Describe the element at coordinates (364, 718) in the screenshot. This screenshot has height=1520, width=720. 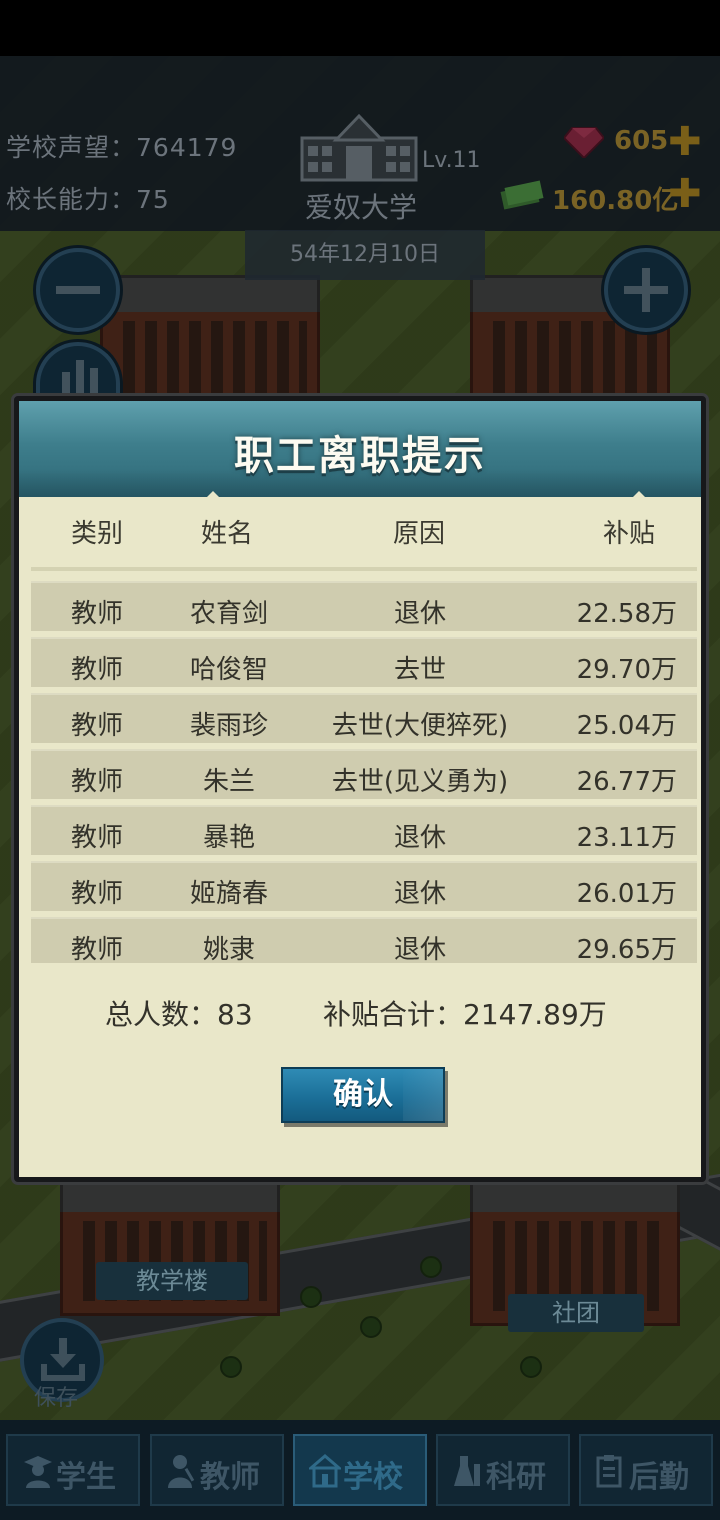
I see `list-item: 教师 裴雨珍 去世(大便猝死) 25.04万` at that location.